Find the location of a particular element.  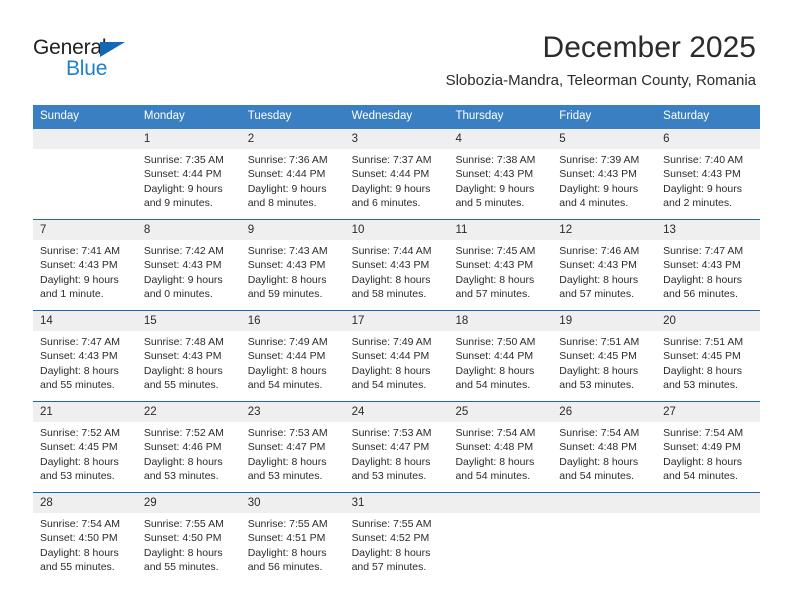

day-number: 18 is located at coordinates (500, 321).